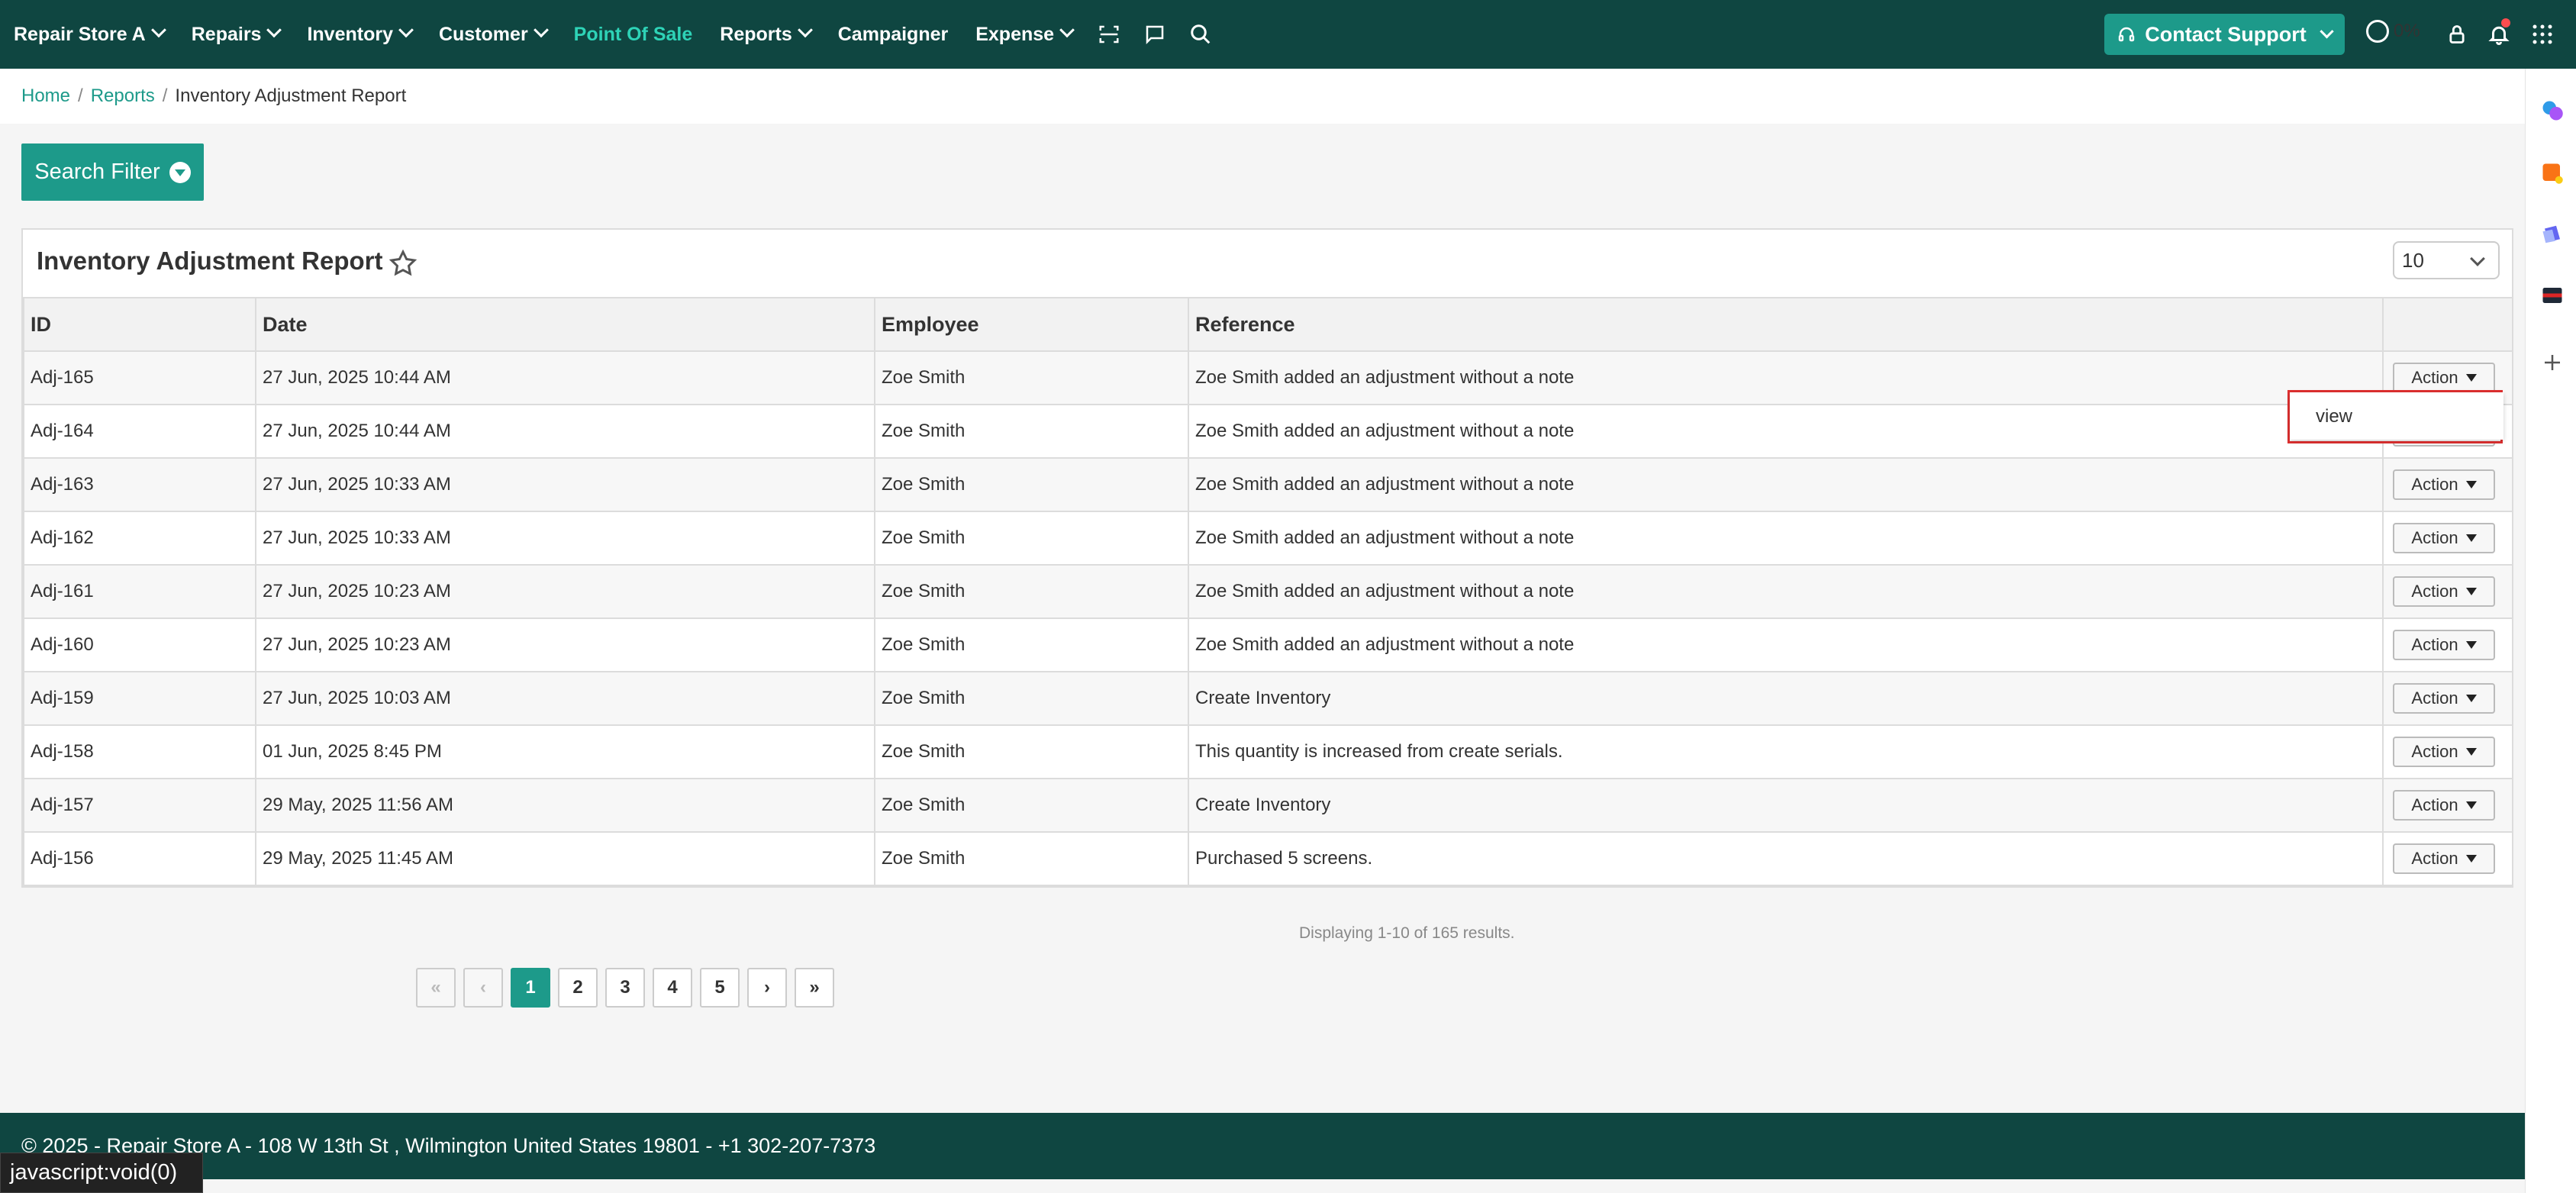 The width and height of the screenshot is (2576, 1193). I want to click on cell-date: 27 Jun, 2025 10:33 AM, so click(565, 538).